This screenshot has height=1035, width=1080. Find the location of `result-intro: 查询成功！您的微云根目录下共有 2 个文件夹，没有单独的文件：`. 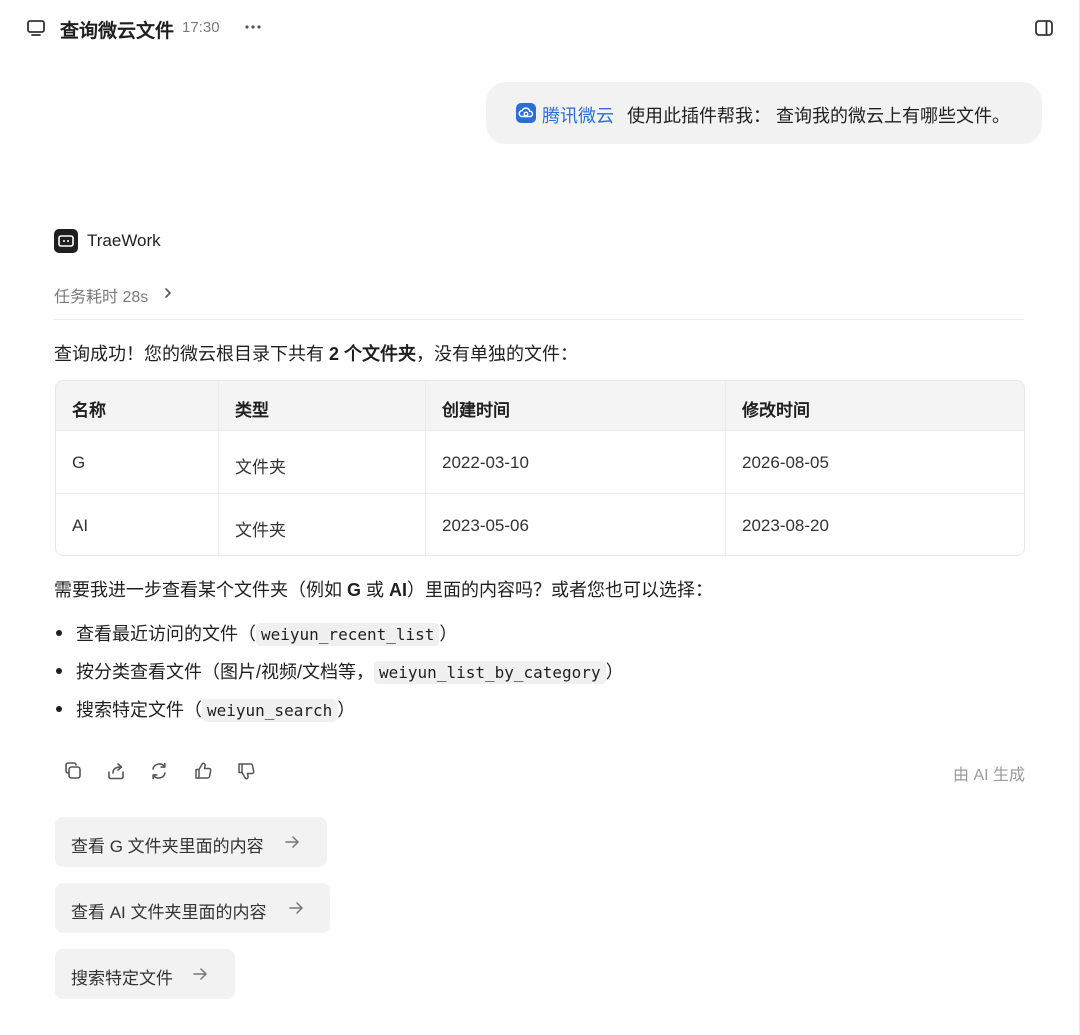

result-intro: 查询成功！您的微云根目录下共有 2 个文件夹，没有单独的文件： is located at coordinates (316, 353).